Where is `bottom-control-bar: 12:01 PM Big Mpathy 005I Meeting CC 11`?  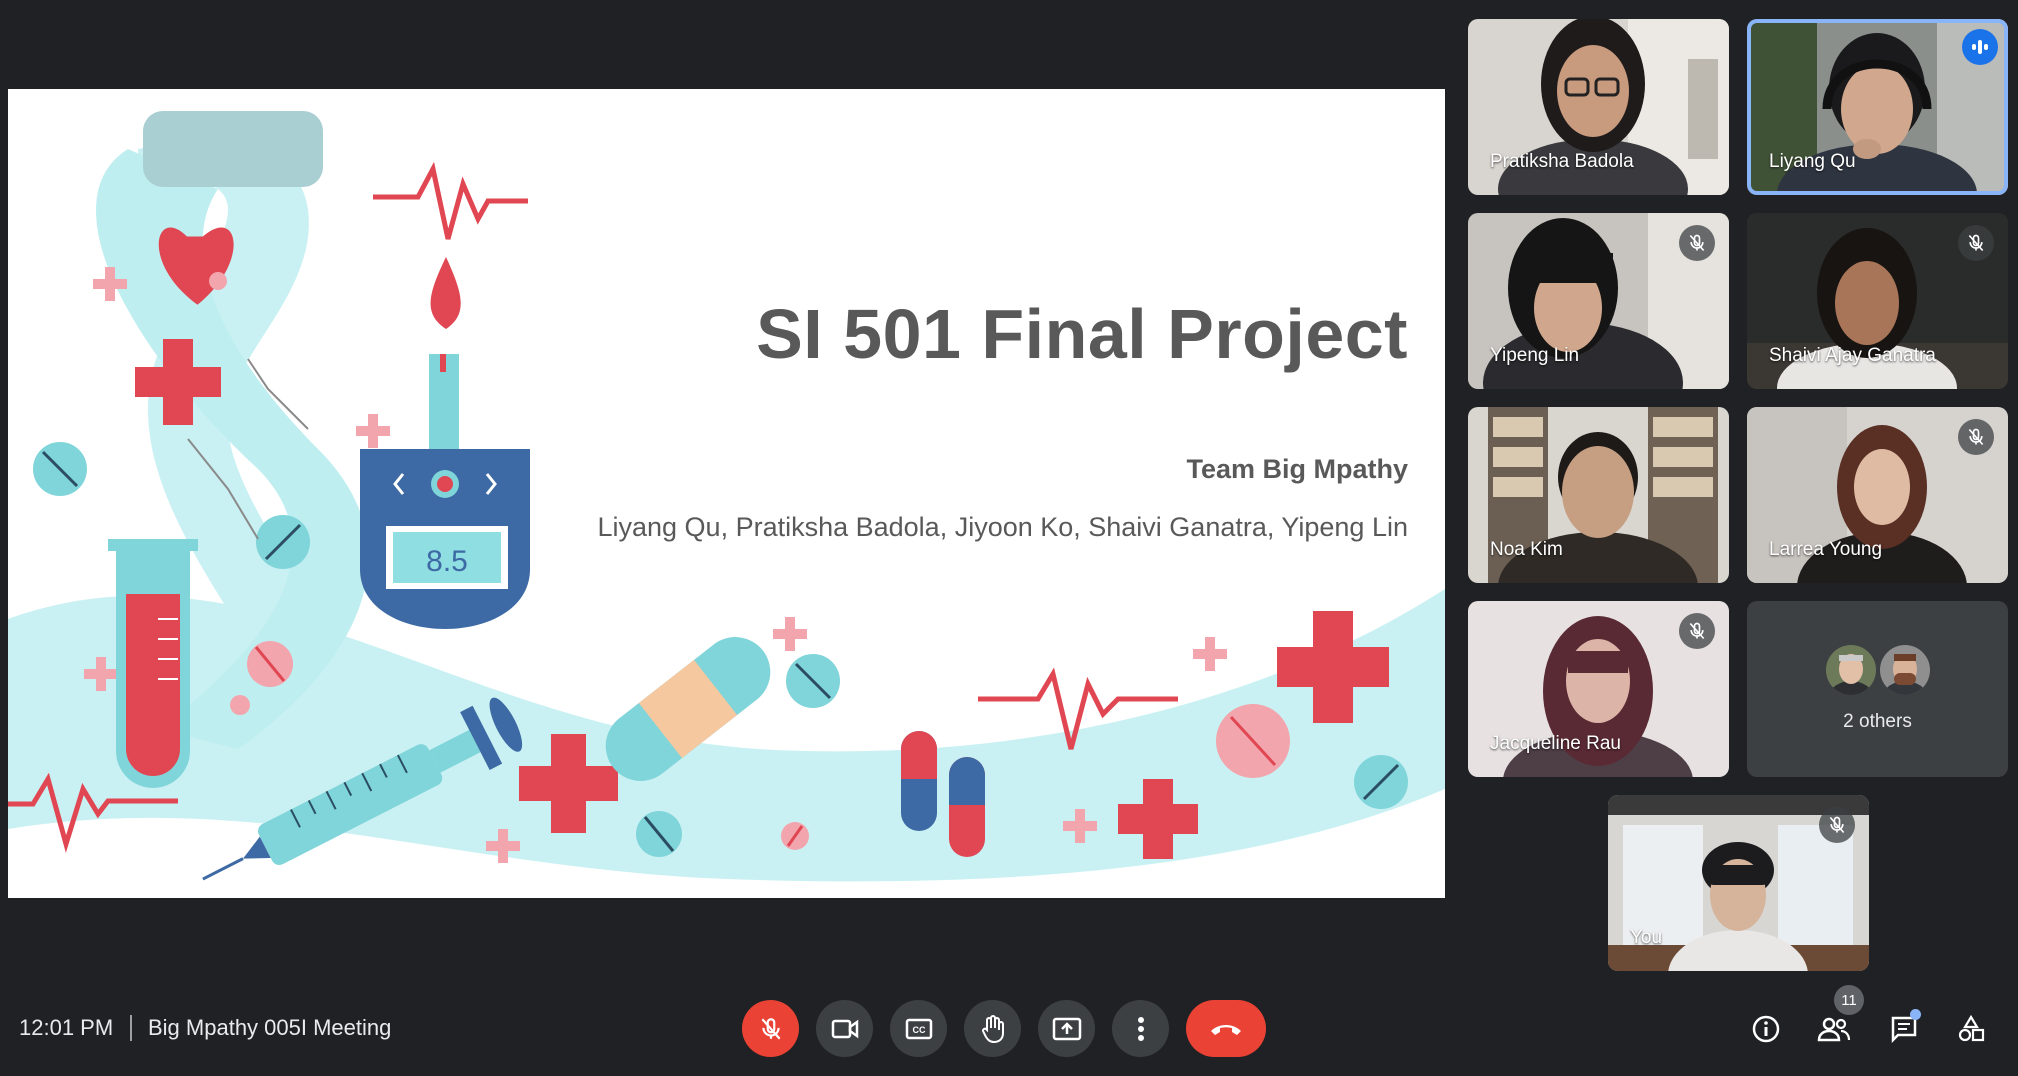 bottom-control-bar: 12:01 PM Big Mpathy 005I Meeting CC 11 is located at coordinates (1009, 1025).